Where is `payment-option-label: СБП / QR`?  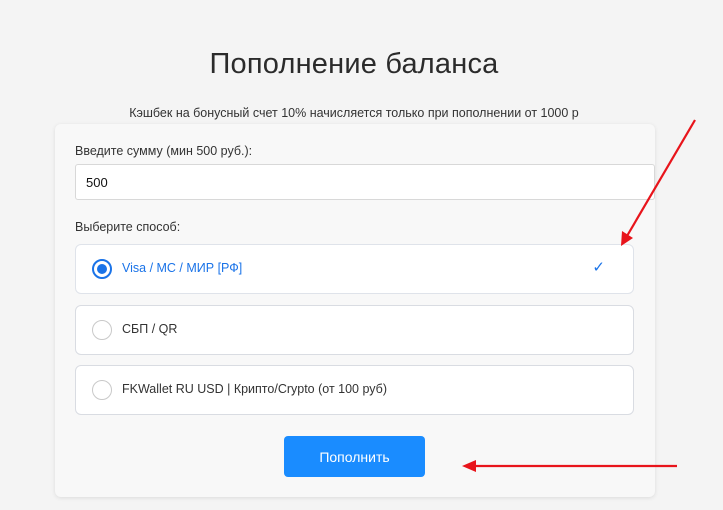
payment-option-label: СБП / QR is located at coordinates (150, 329).